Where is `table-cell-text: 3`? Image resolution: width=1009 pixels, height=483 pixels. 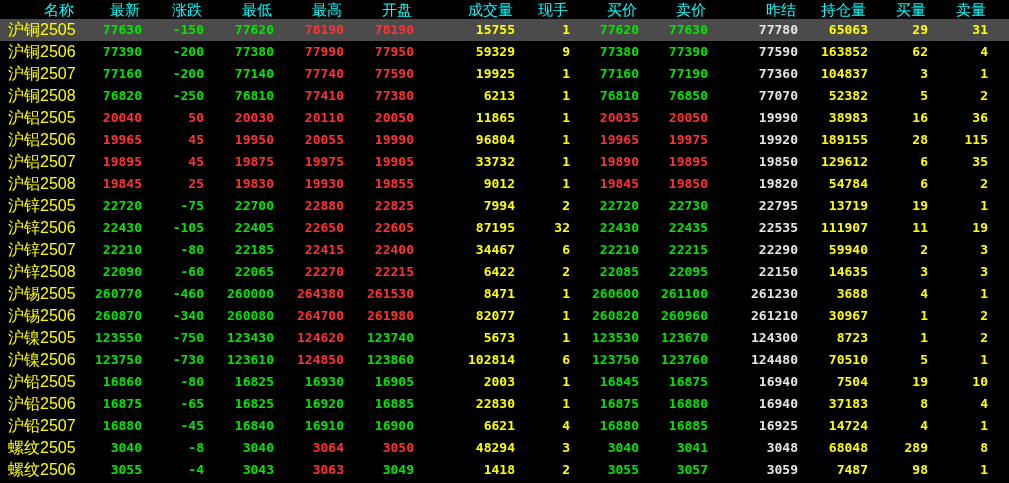
table-cell-text: 3 is located at coordinates (565, 448).